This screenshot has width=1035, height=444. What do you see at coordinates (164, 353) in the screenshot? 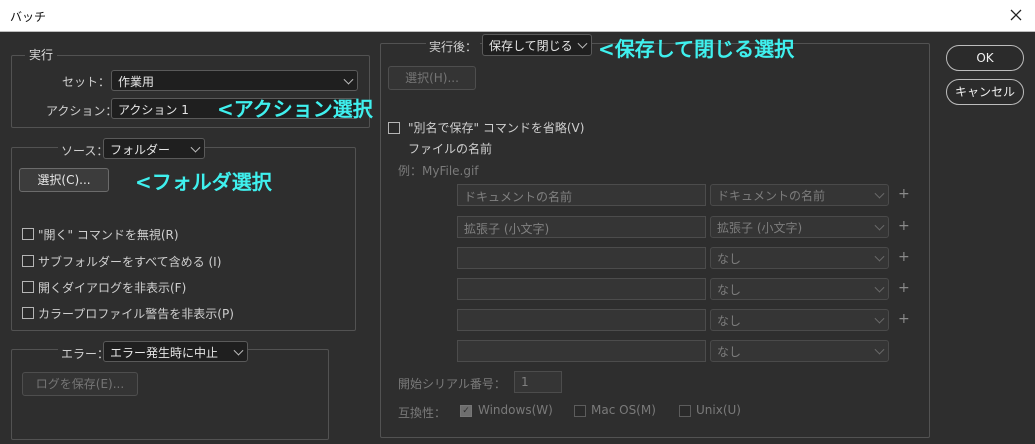
I see `error-select-value: エラー発生時に中止` at bounding box center [164, 353].